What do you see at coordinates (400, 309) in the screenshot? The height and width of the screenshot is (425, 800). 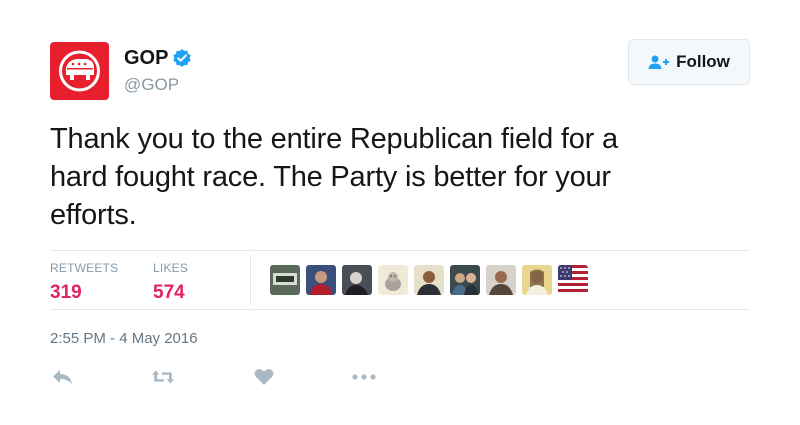 I see `stats-bottom-divider` at bounding box center [400, 309].